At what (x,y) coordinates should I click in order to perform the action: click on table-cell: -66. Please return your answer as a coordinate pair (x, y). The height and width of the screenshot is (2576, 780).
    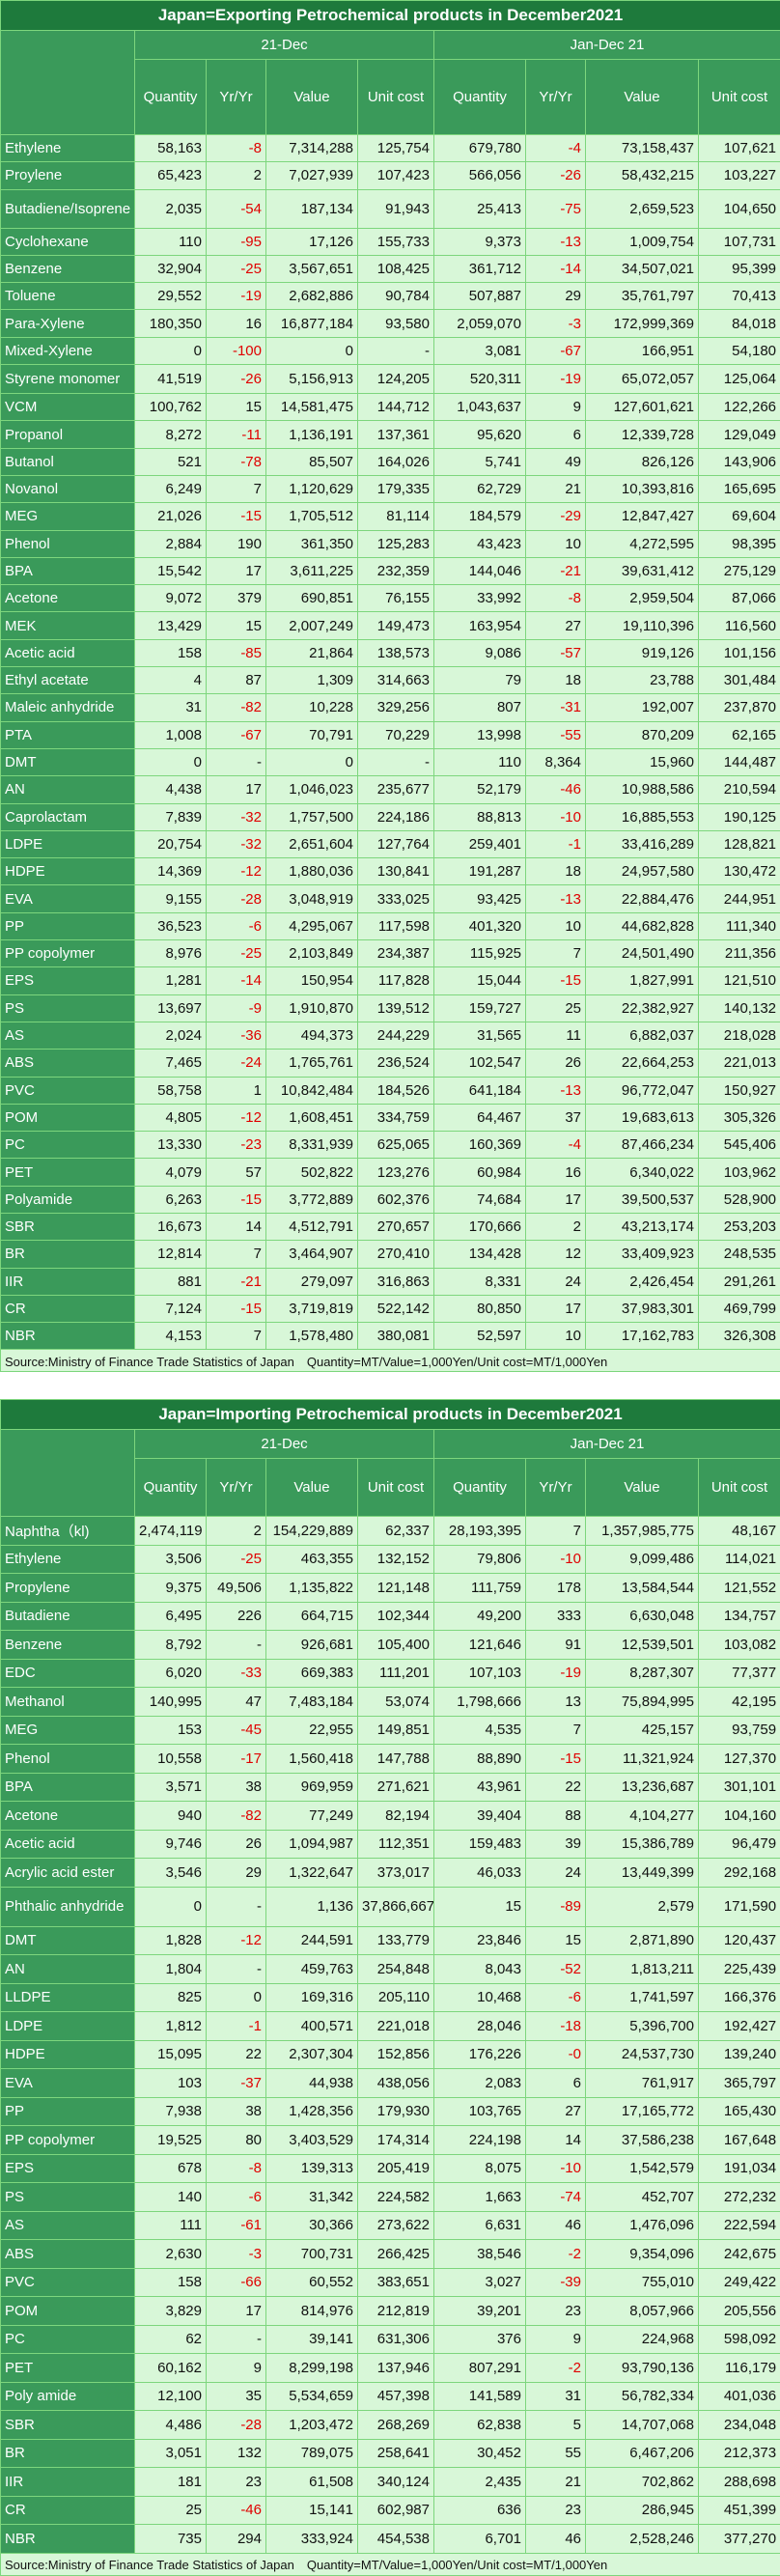
    Looking at the image, I should click on (237, 2283).